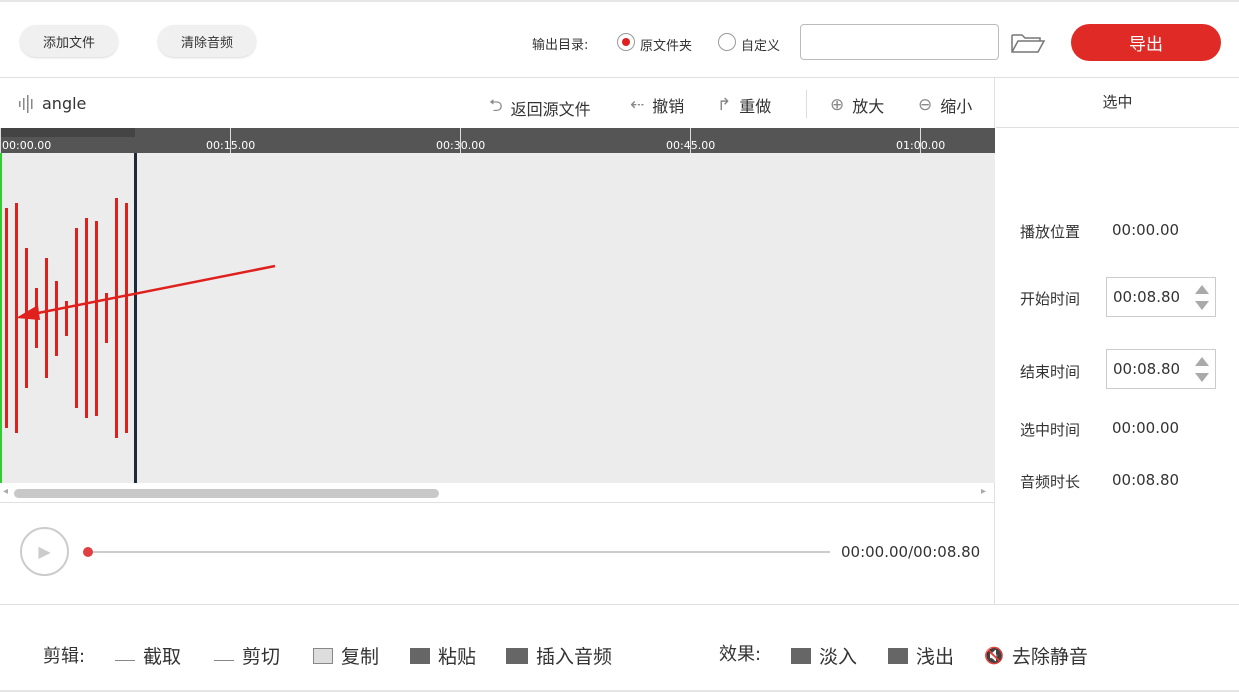 This screenshot has width=1239, height=692. I want to click on output-dir-label: 输出目录:, so click(560, 45).